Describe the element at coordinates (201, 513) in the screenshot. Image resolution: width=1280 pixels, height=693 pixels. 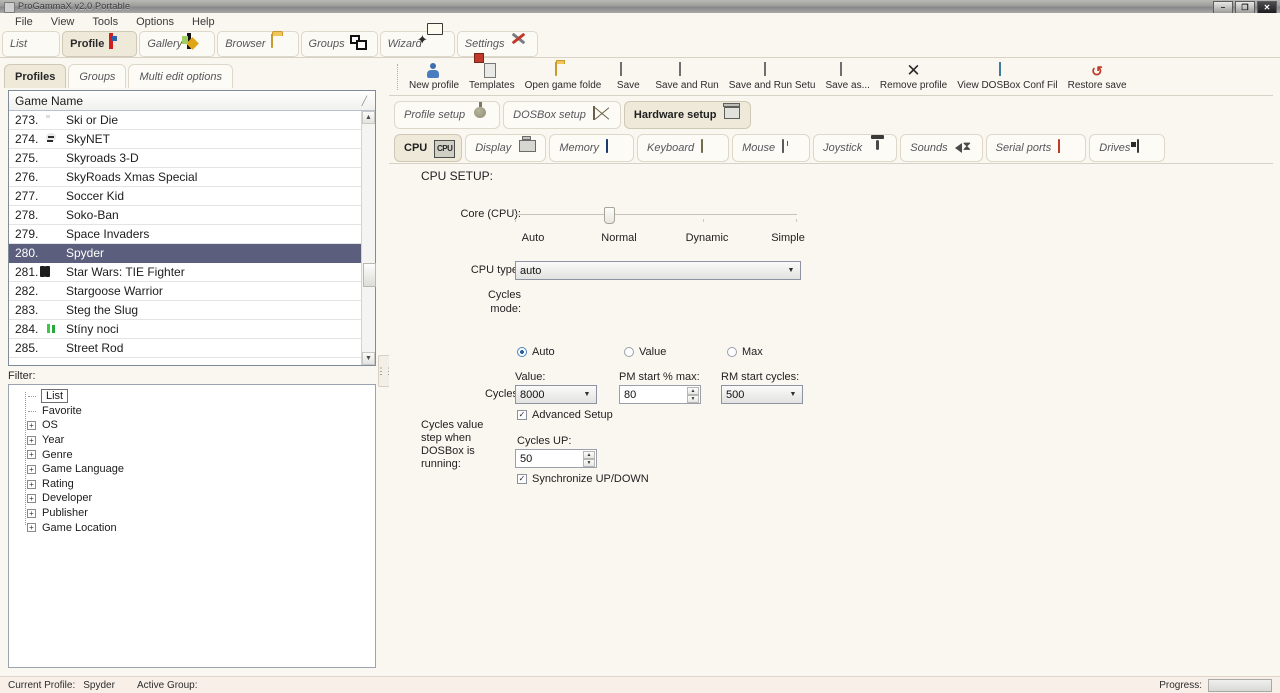
I see `filter-node-publisher: + Publisher` at that location.